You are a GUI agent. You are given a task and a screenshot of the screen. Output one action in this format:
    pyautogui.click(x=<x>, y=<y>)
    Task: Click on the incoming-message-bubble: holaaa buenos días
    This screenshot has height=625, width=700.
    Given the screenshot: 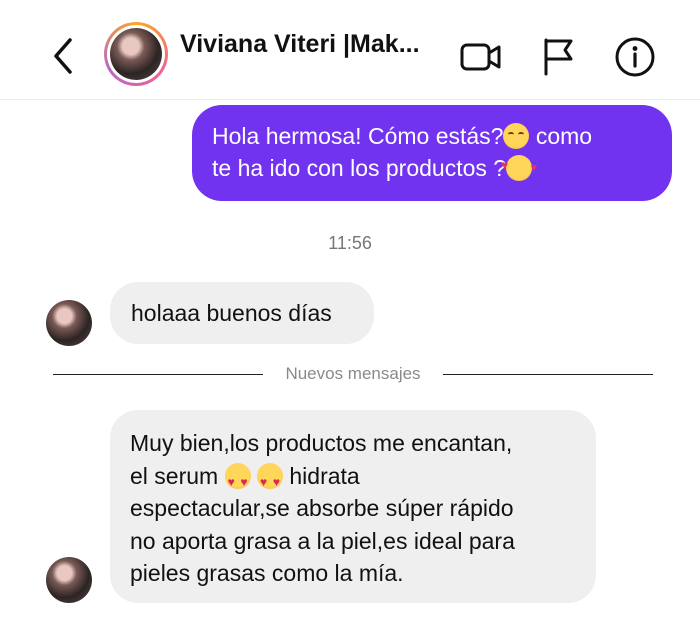 What is the action you would take?
    pyautogui.click(x=242, y=313)
    